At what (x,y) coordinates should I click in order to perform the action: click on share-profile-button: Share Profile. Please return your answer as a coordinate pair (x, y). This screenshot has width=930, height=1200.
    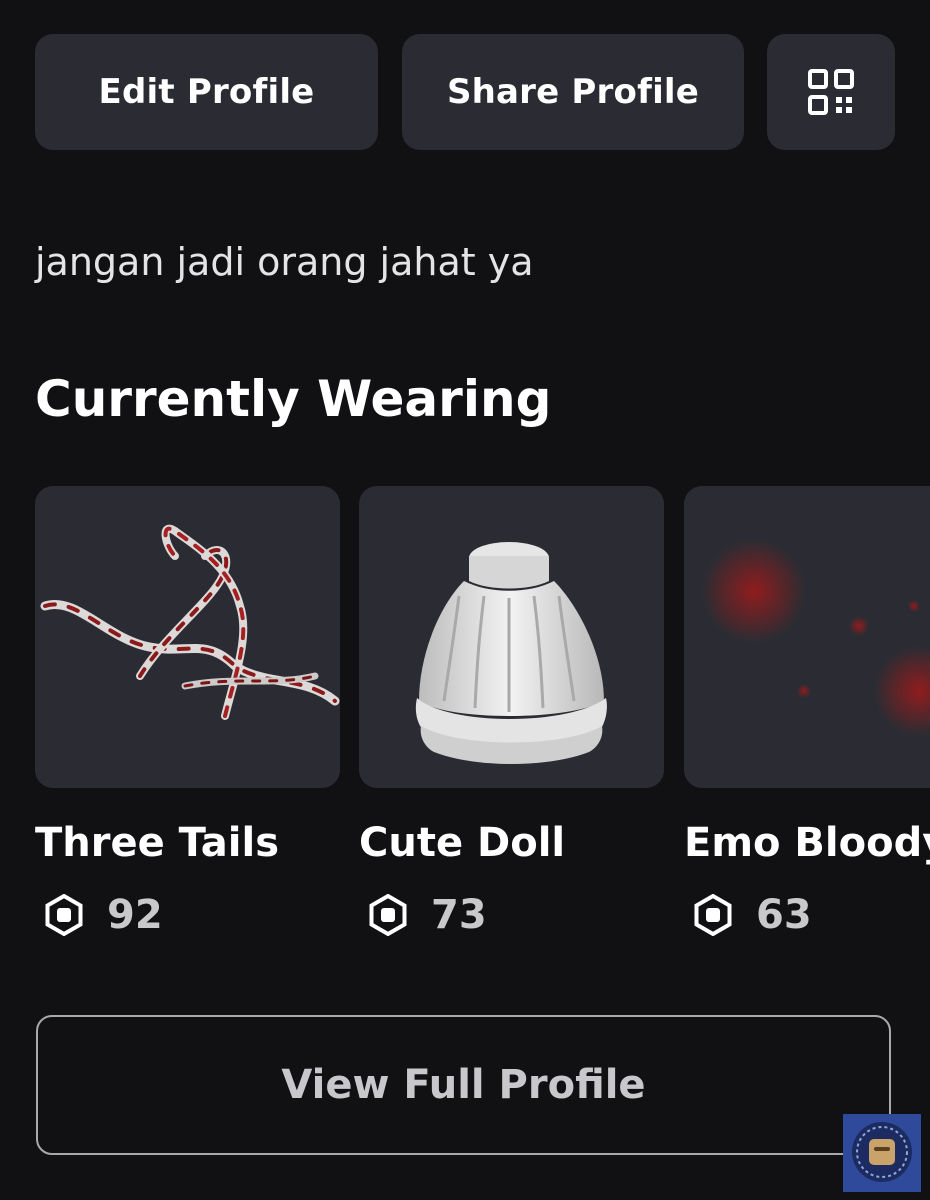
    Looking at the image, I should click on (573, 92).